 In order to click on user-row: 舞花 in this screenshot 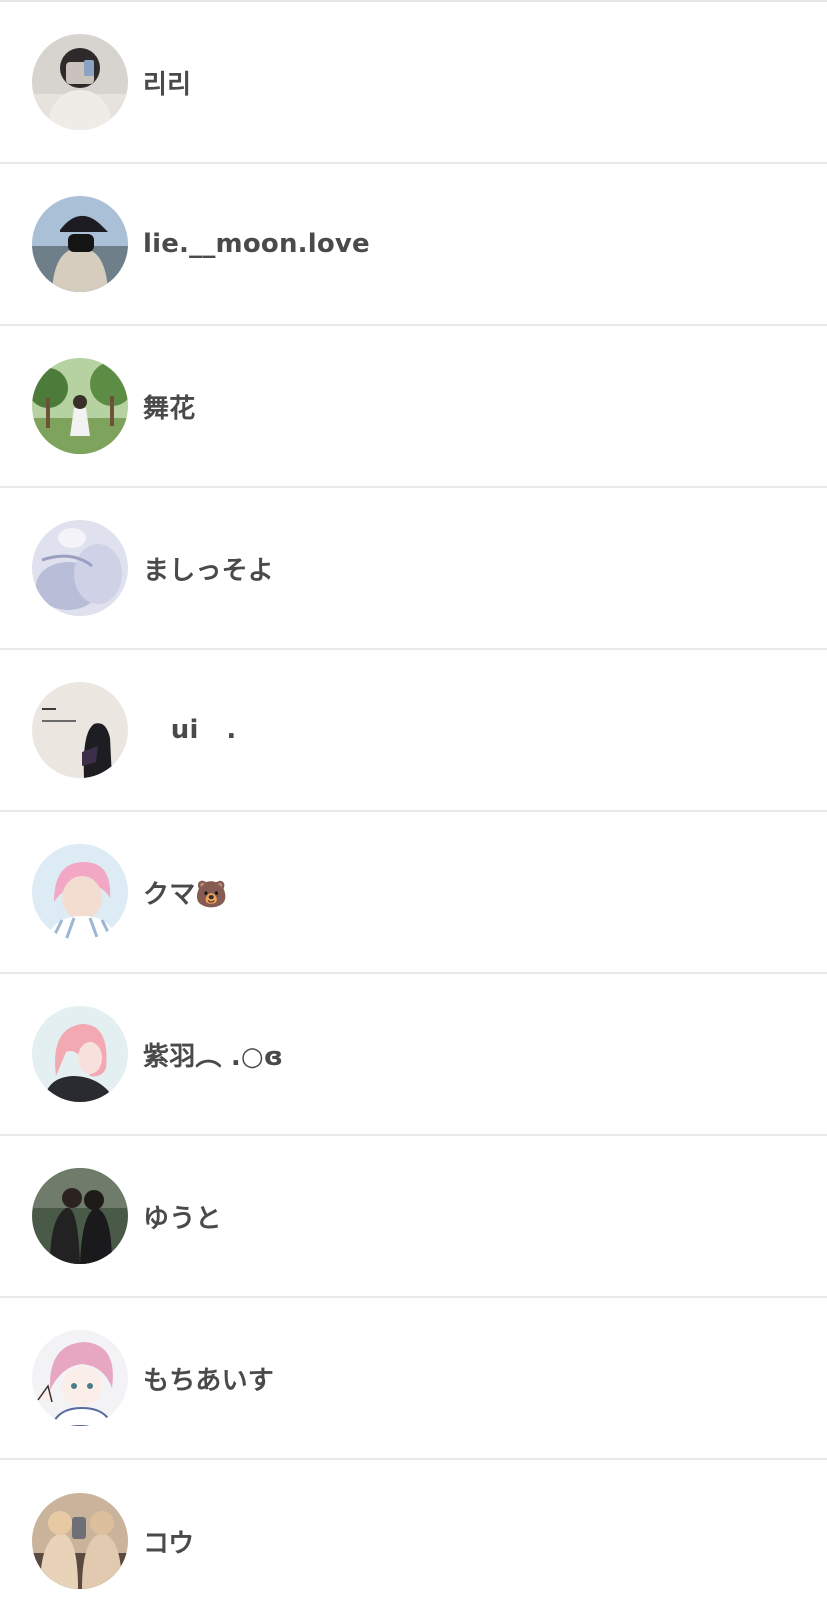, I will do `click(413, 407)`.